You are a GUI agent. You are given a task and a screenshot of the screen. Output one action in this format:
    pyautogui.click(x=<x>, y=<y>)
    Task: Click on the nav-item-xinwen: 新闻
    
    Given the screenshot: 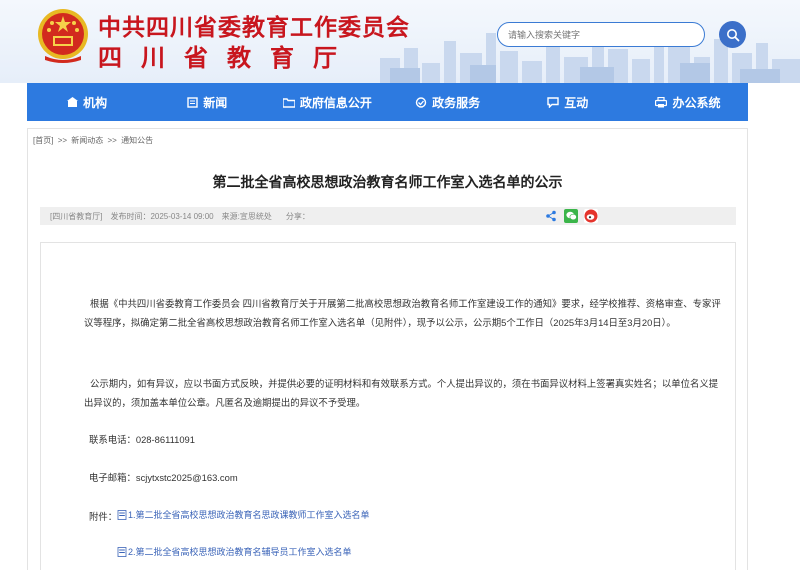 What is the action you would take?
    pyautogui.click(x=207, y=102)
    